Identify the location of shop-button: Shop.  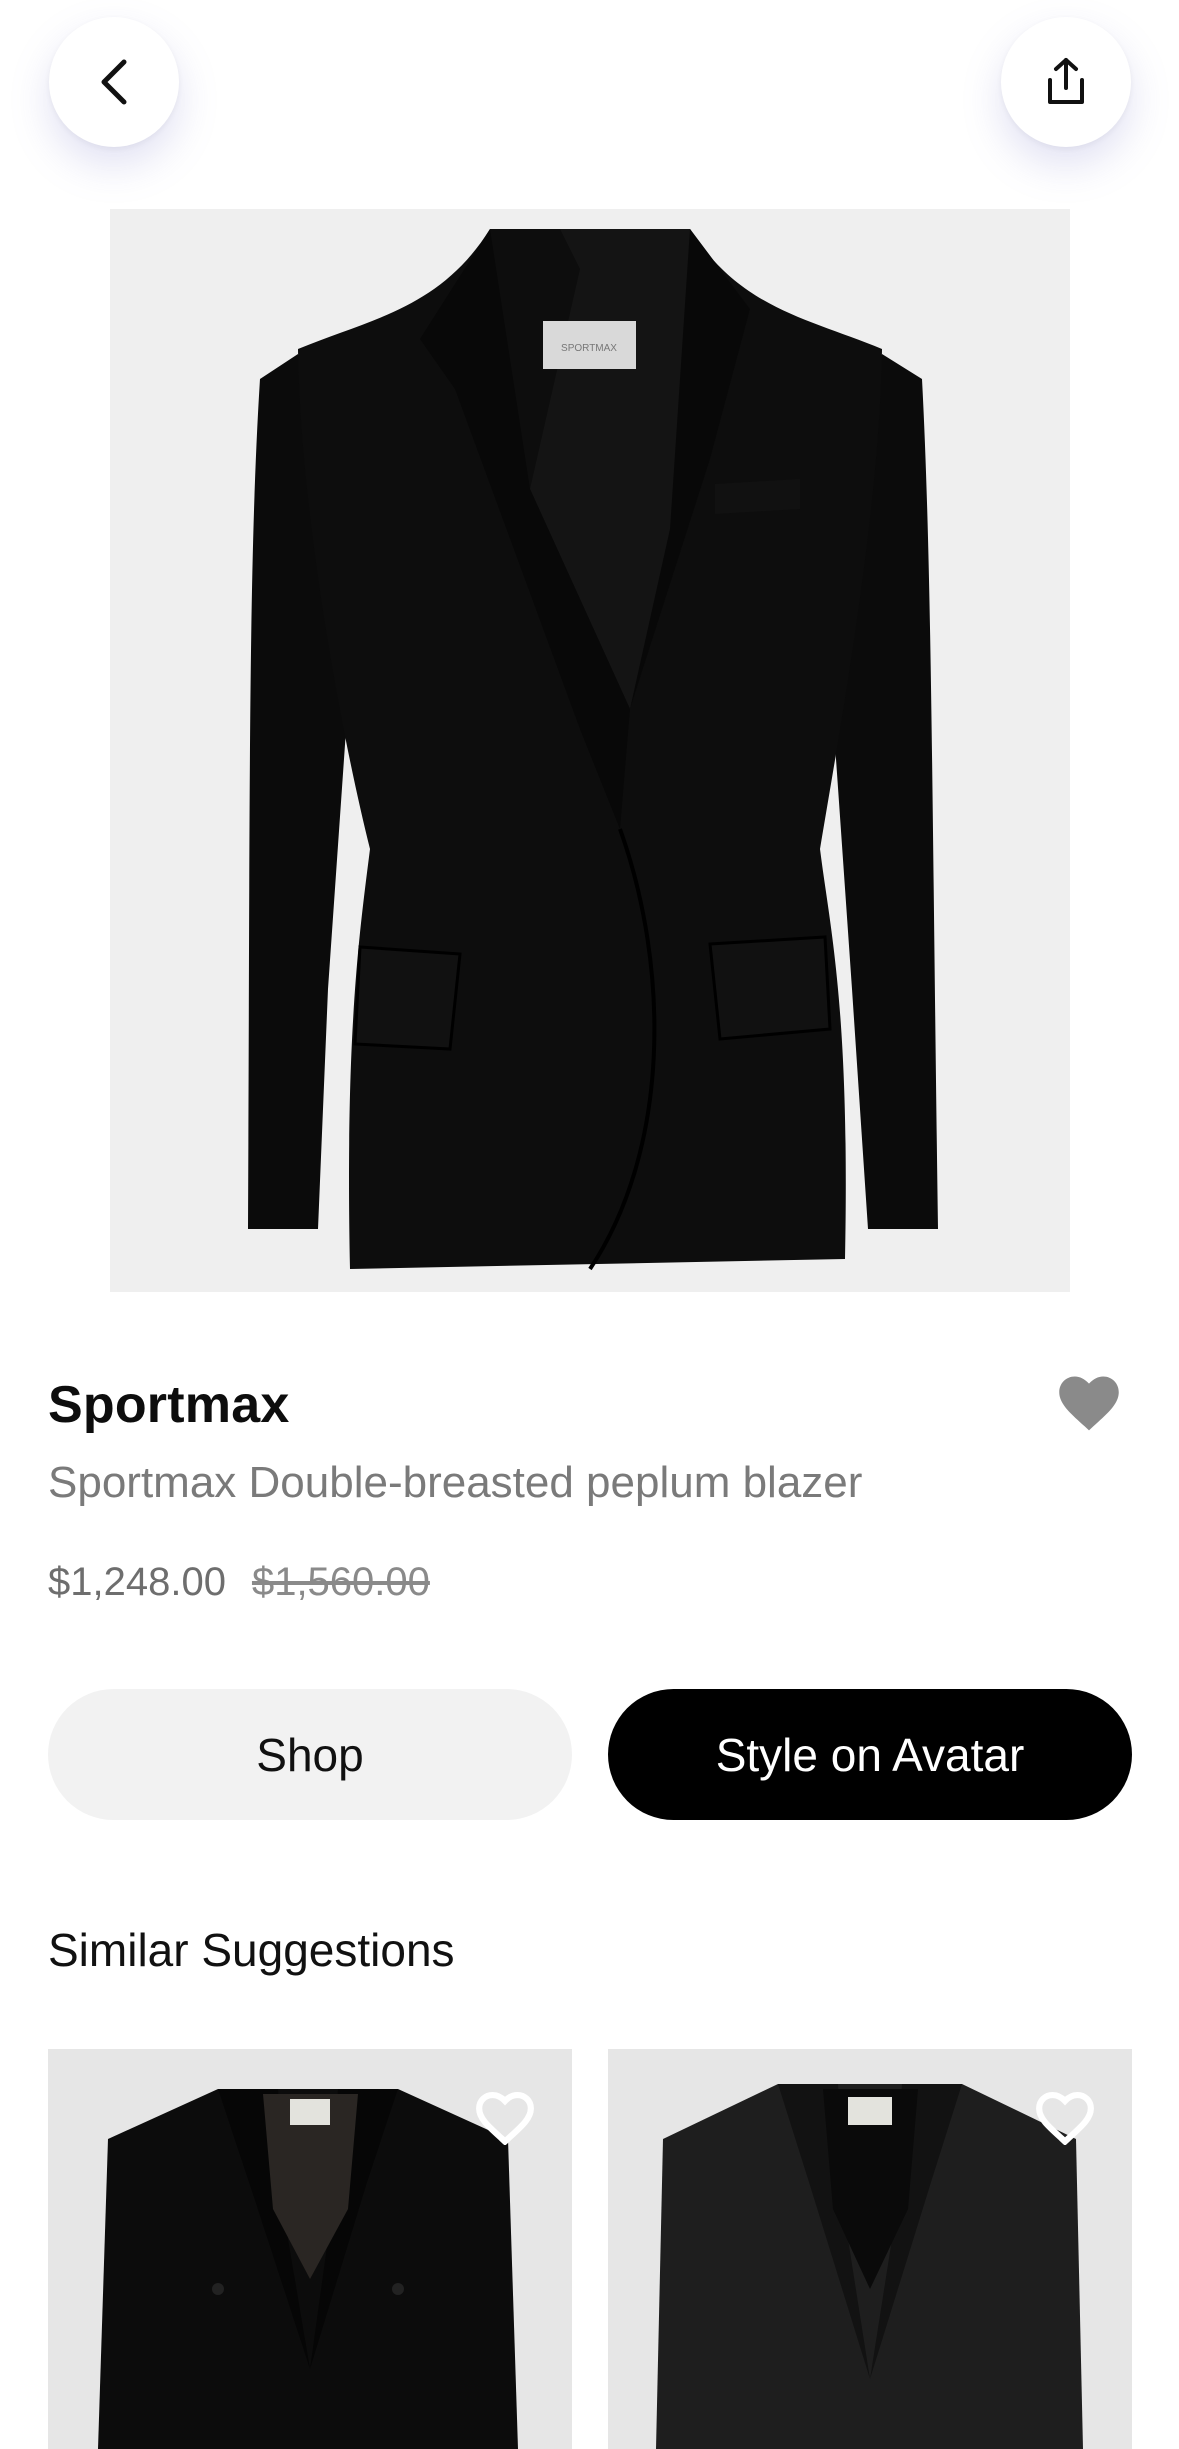
(310, 1754).